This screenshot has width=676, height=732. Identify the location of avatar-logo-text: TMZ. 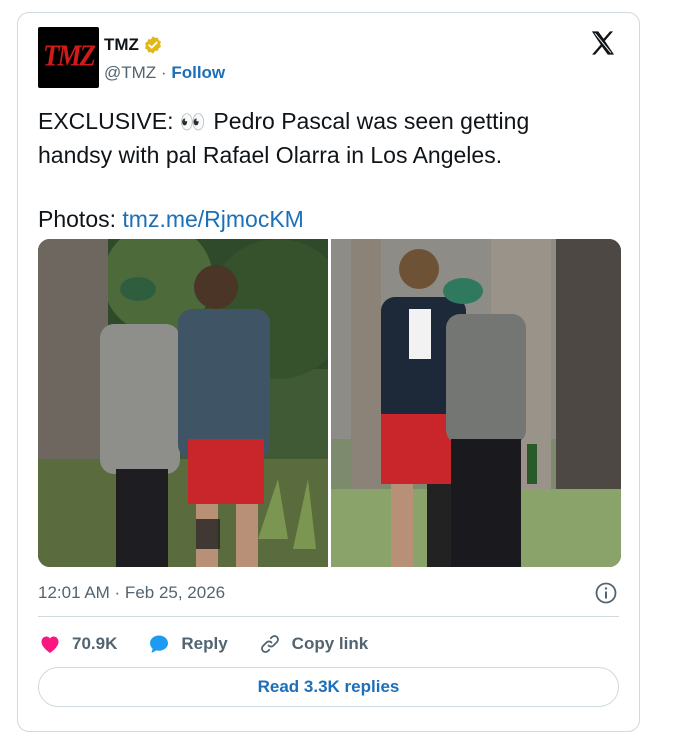
(69, 55).